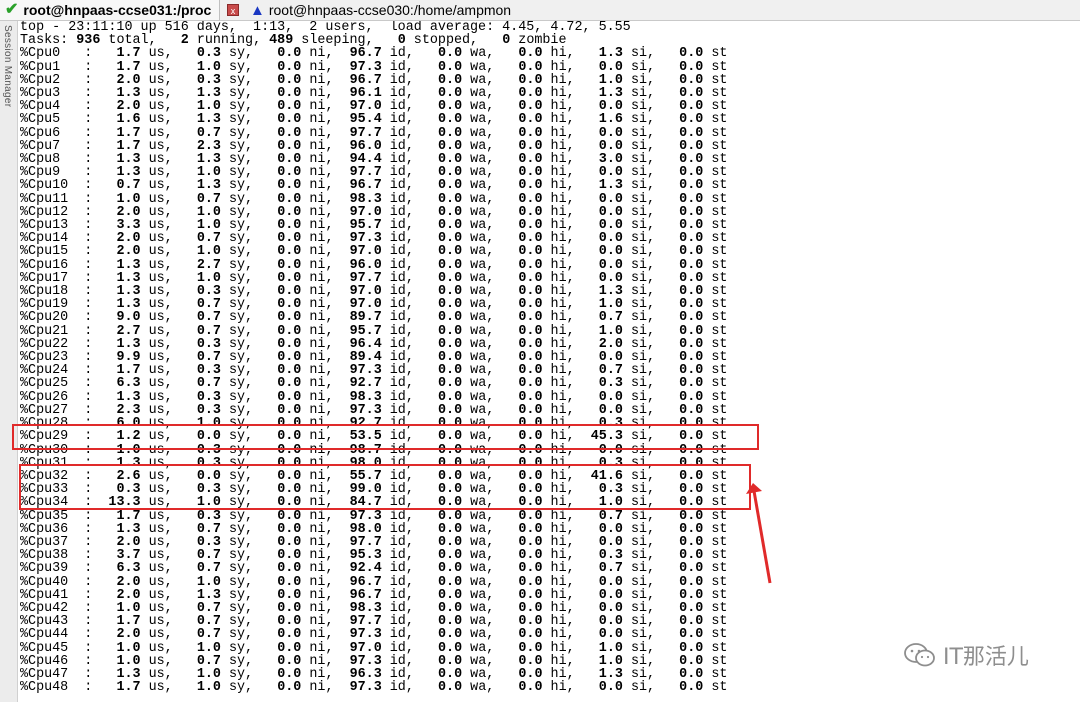  What do you see at coordinates (385, 437) in the screenshot?
I see `highlight-box-cpu29` at bounding box center [385, 437].